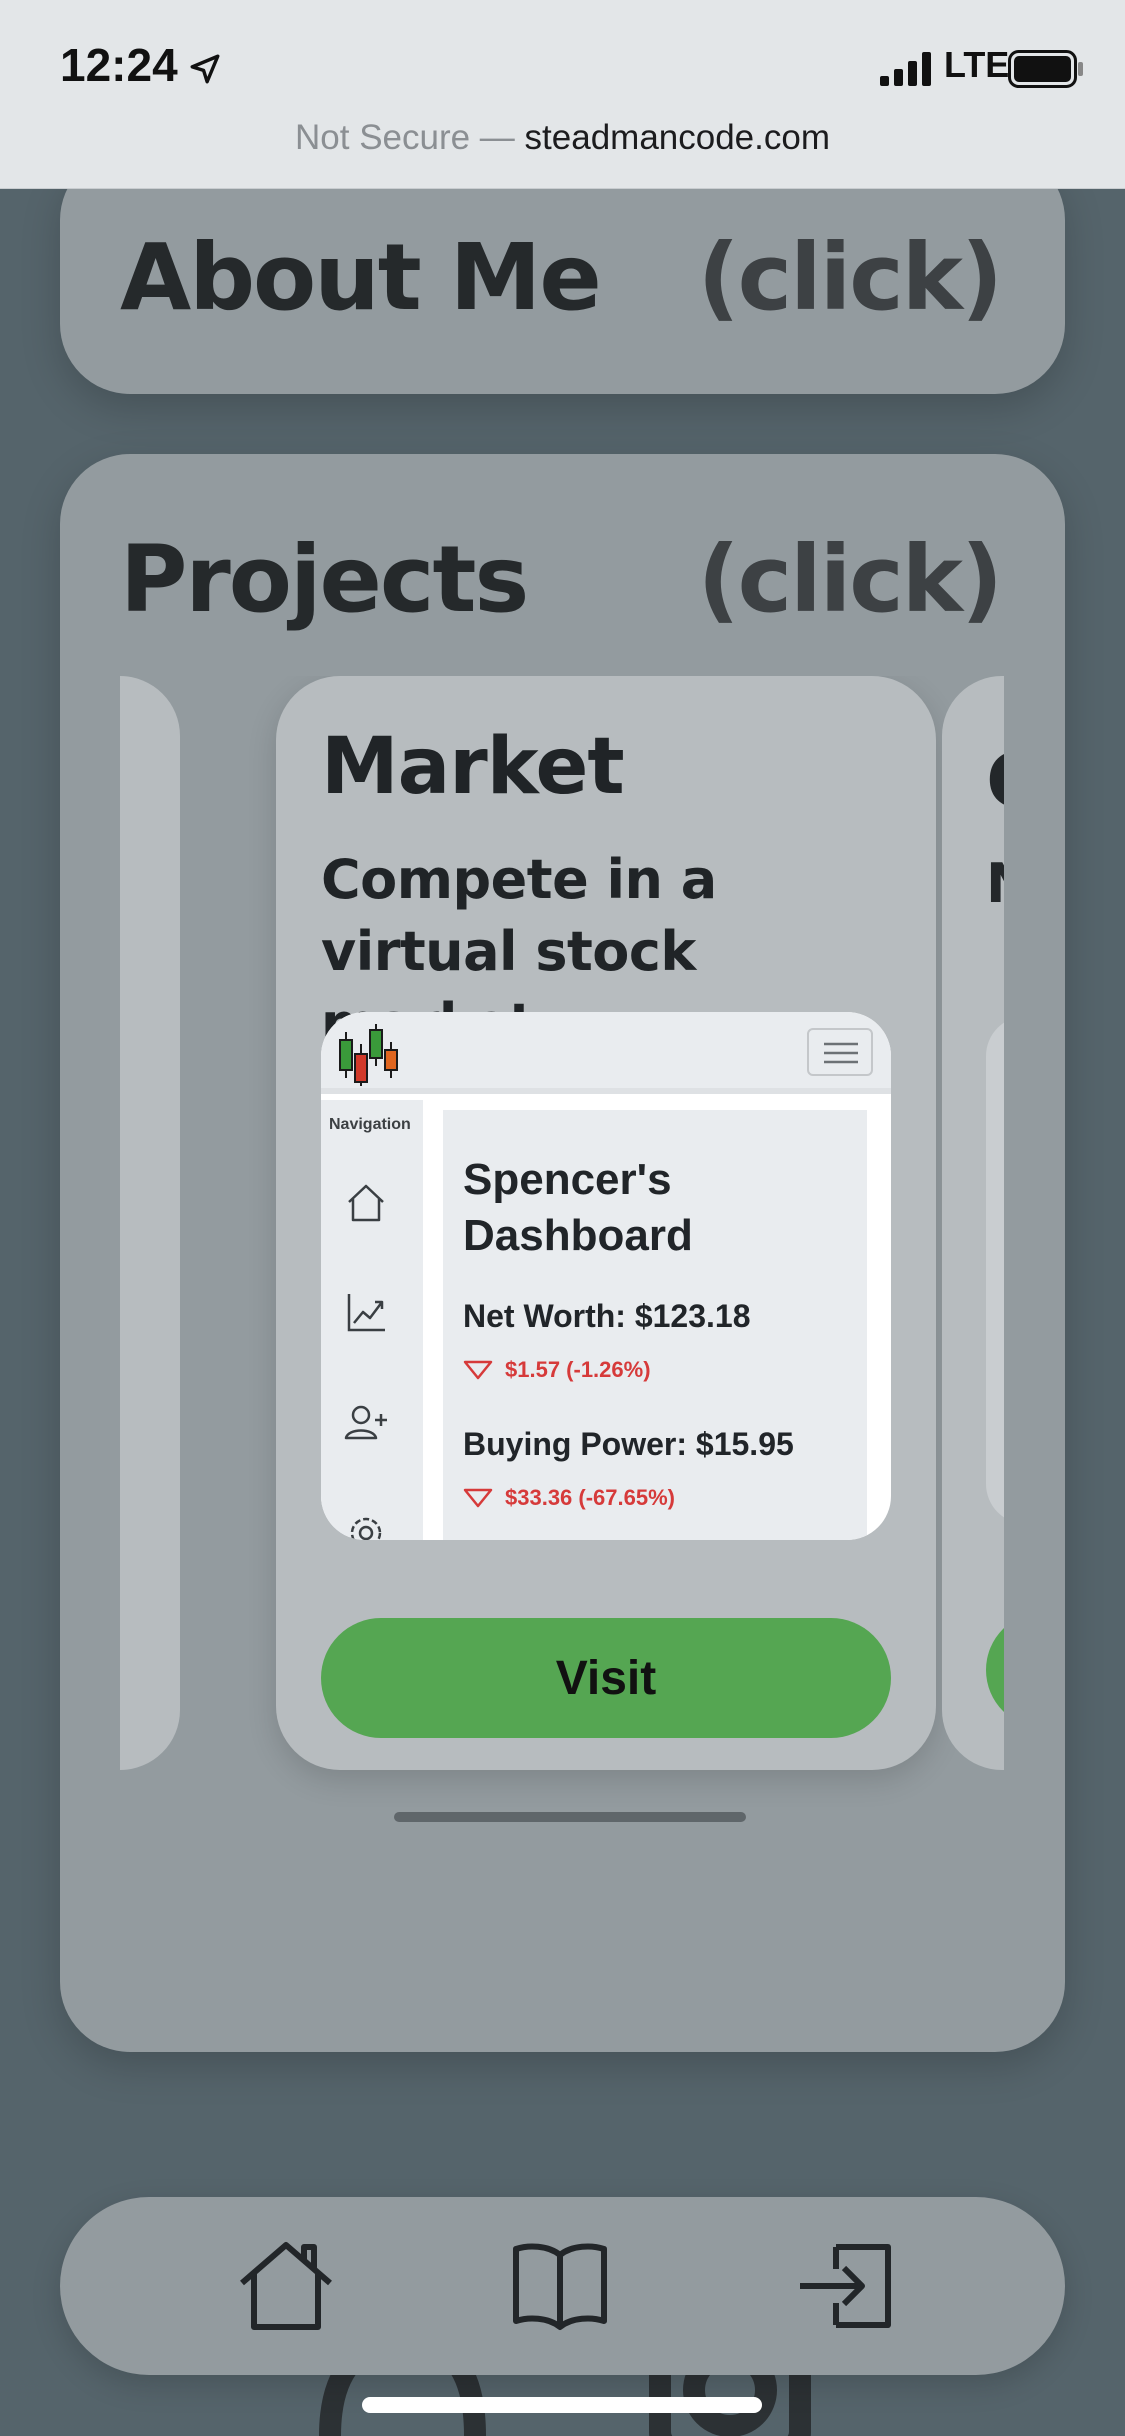 This screenshot has width=1125, height=2436. What do you see at coordinates (590, 1498) in the screenshot?
I see `buying-power-change-value: $33.36 (-67.65%)` at bounding box center [590, 1498].